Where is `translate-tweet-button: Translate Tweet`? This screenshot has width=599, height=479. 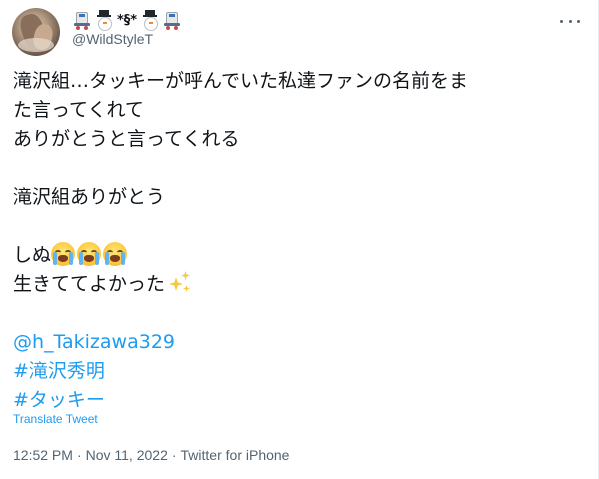
translate-tweet-button: Translate Tweet is located at coordinates (55, 419).